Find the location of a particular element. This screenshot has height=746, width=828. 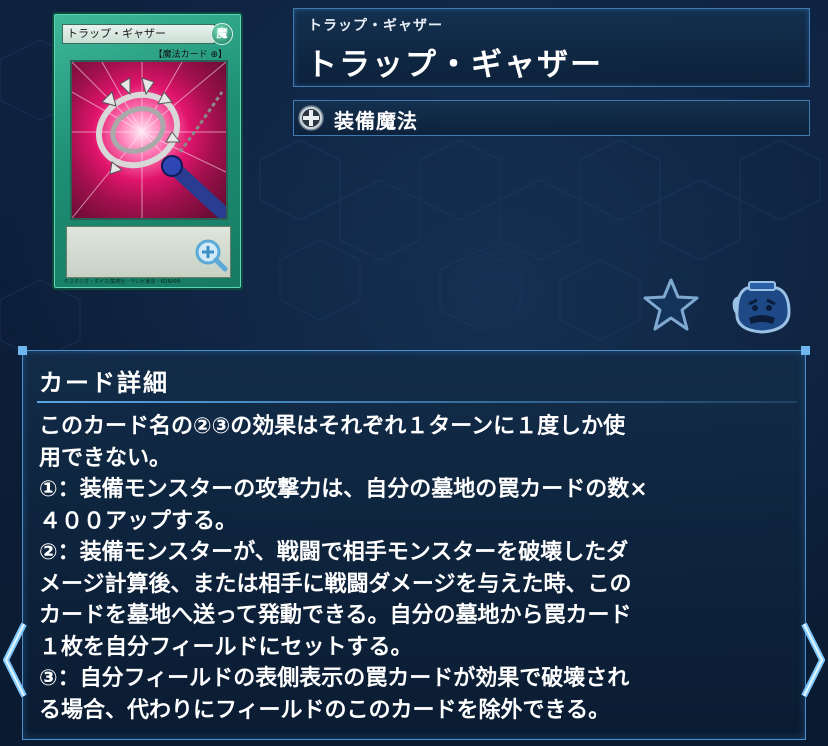

effect-line: ②：装備モンスターが、戦闘で相手モンスターを破壊したダ is located at coordinates (334, 552).